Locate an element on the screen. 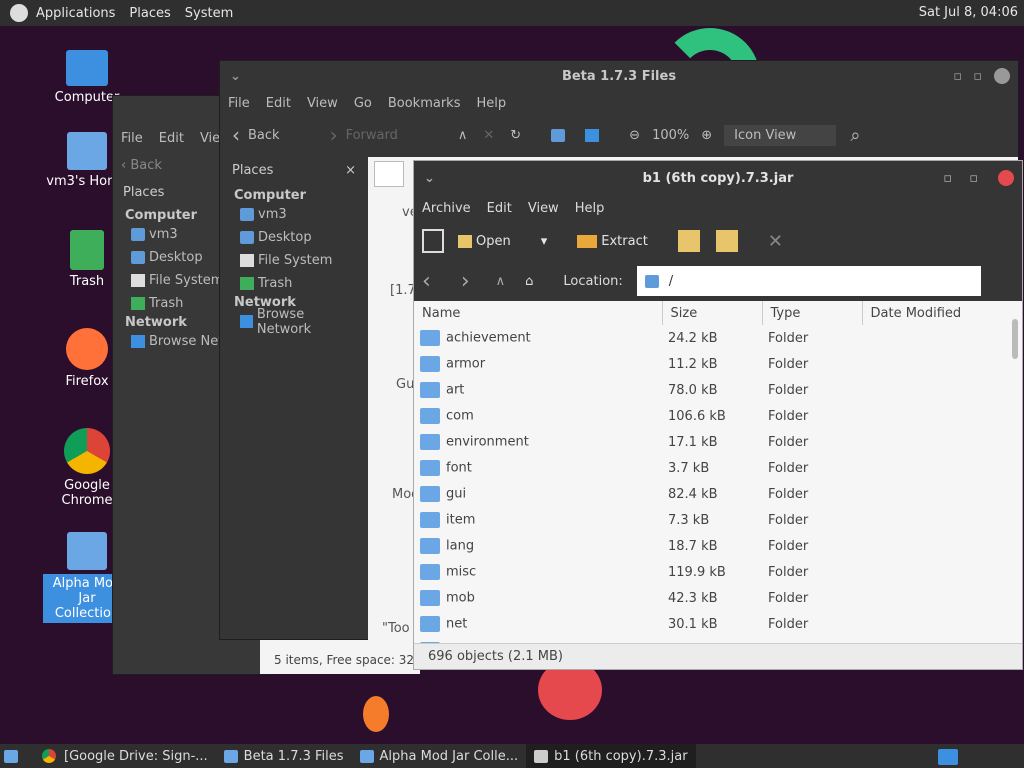 Image resolution: width=1024 pixels, height=768 pixels. close-sidebar-icon: × is located at coordinates (350, 170).